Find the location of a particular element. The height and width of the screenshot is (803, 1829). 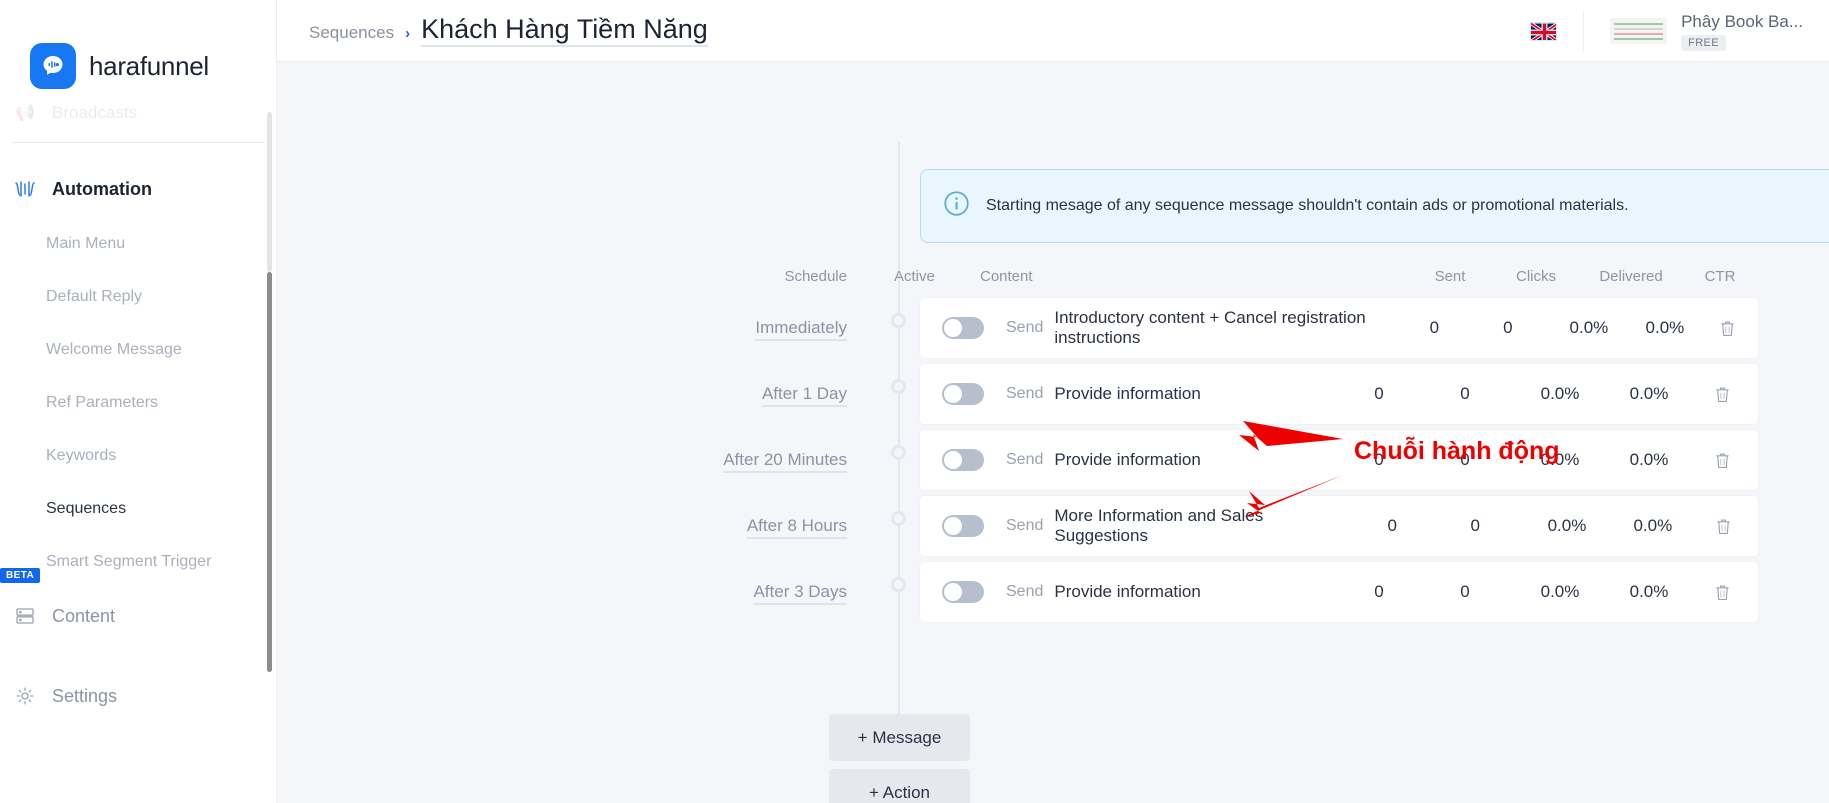

sidebar-item-content-label: Content is located at coordinates (84, 615).